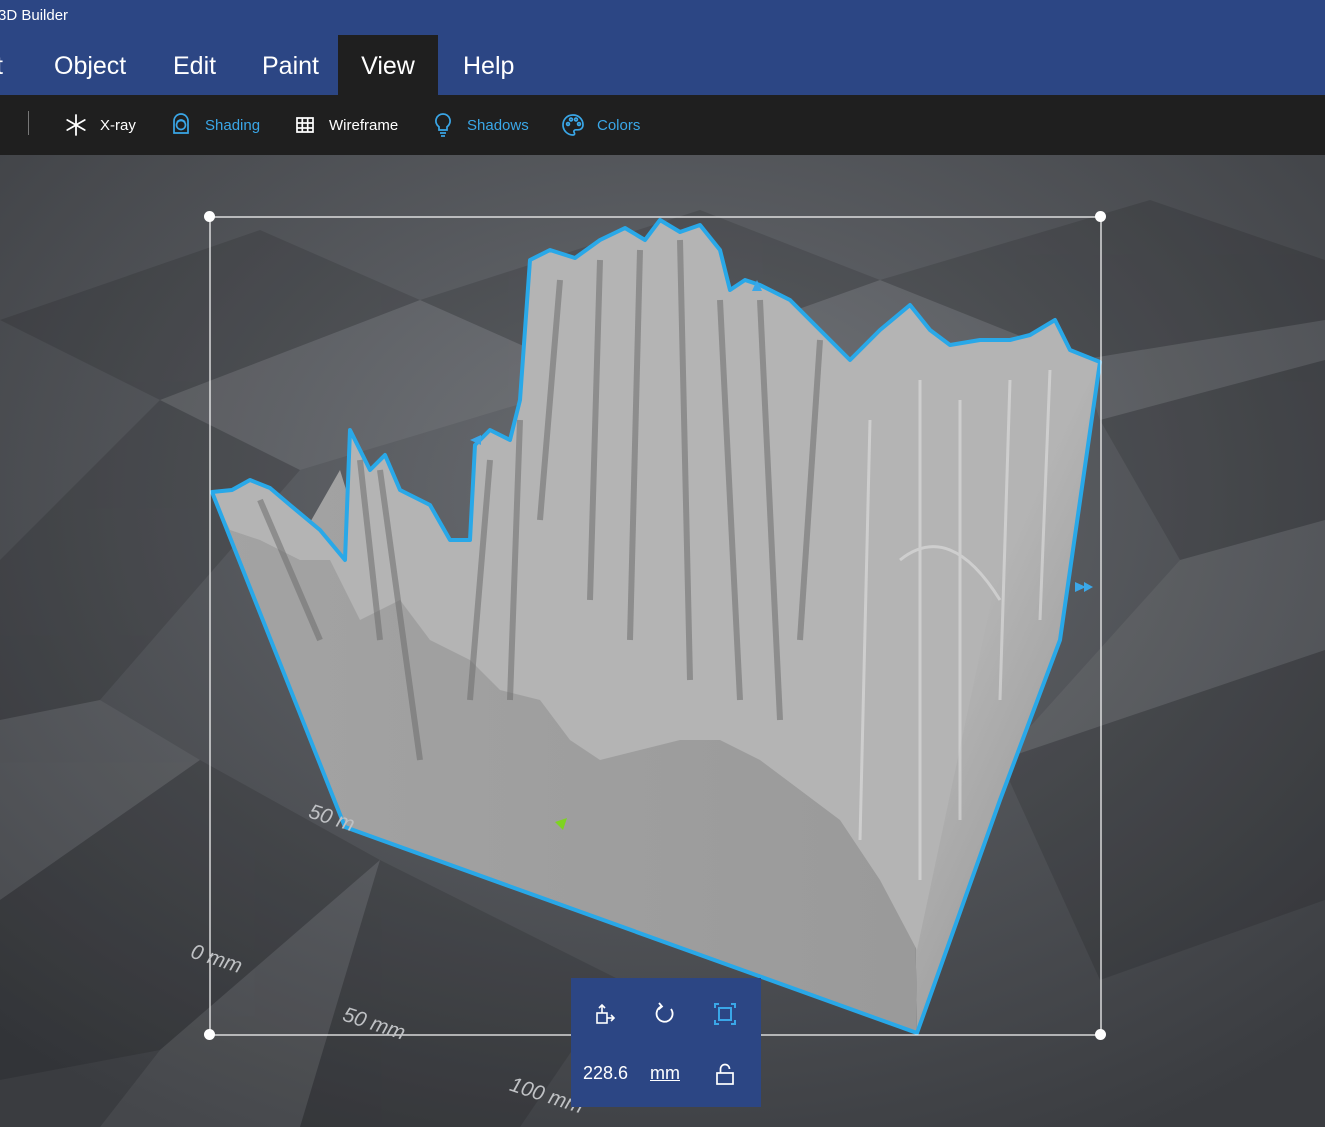 The width and height of the screenshot is (1325, 1127). Describe the element at coordinates (76, 125) in the screenshot. I see `asterisk-icon` at that location.